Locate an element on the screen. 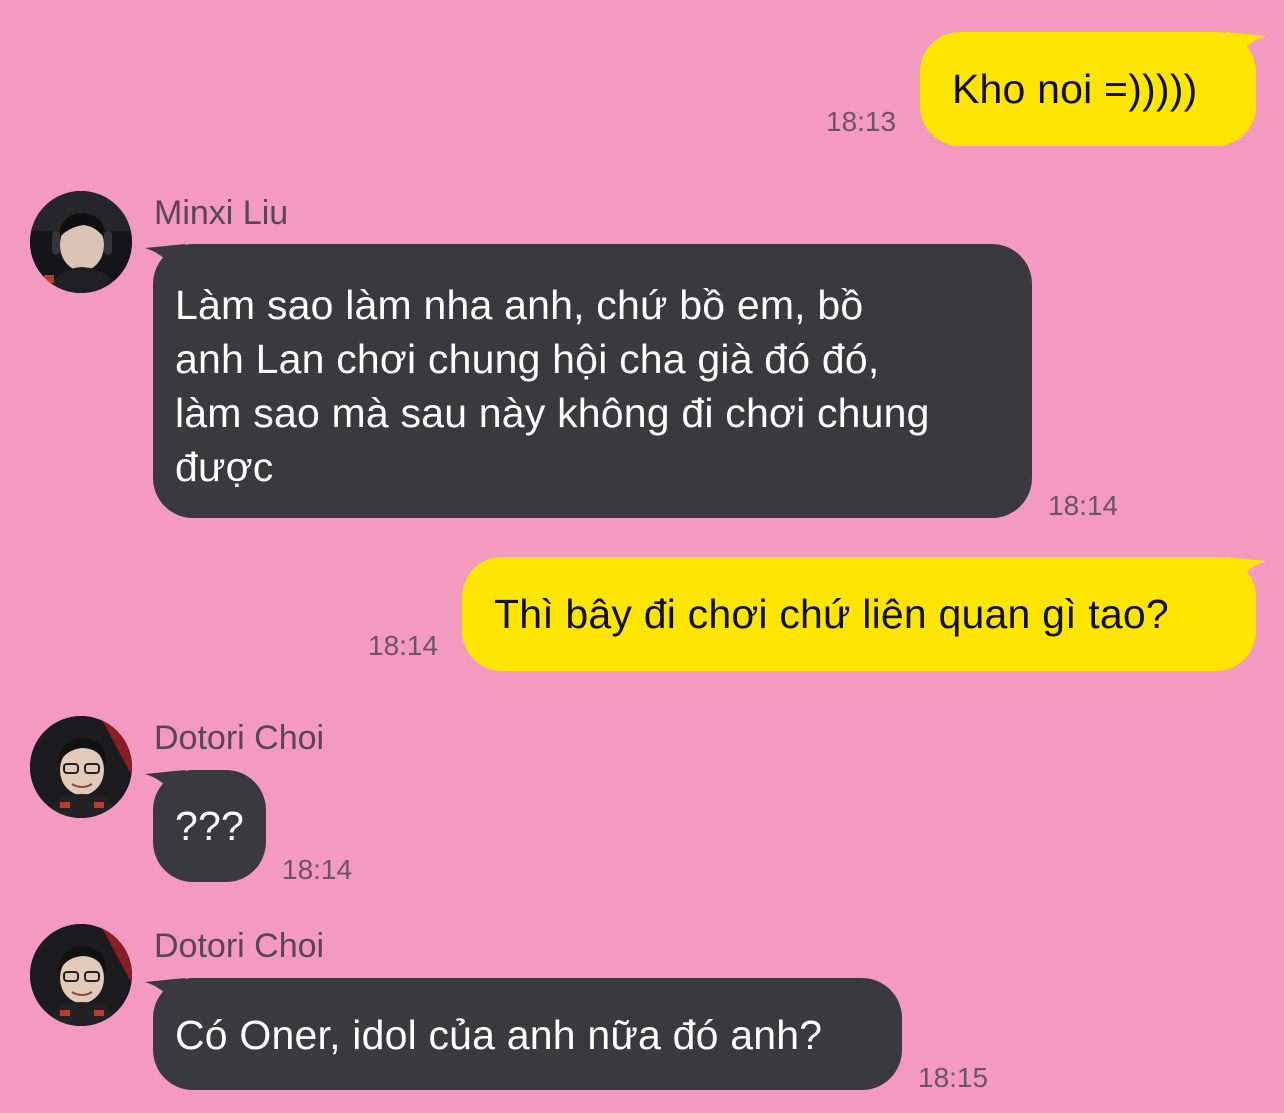 Image resolution: width=1284 pixels, height=1113 pixels. message-text: Thì bây đi chơi chứ liên quan gì tao? is located at coordinates (831, 614).